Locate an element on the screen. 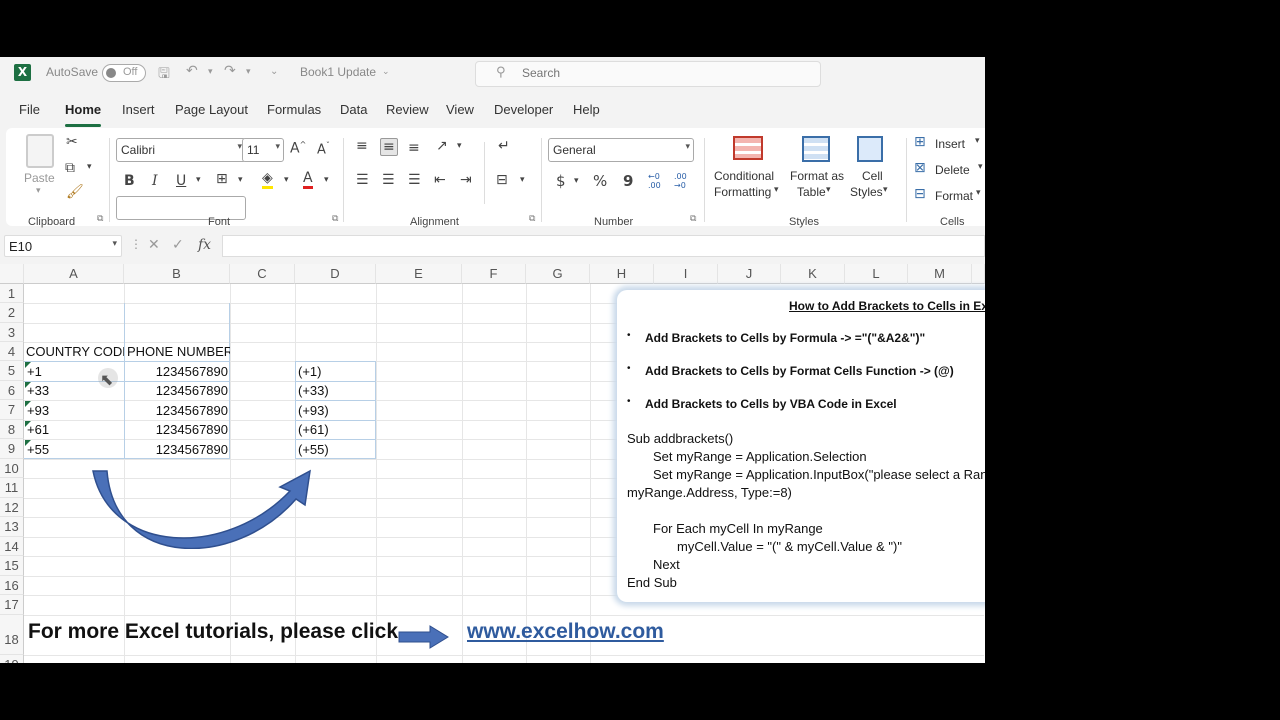 The image size is (1280, 720). column-header-i: I is located at coordinates (686, 274).